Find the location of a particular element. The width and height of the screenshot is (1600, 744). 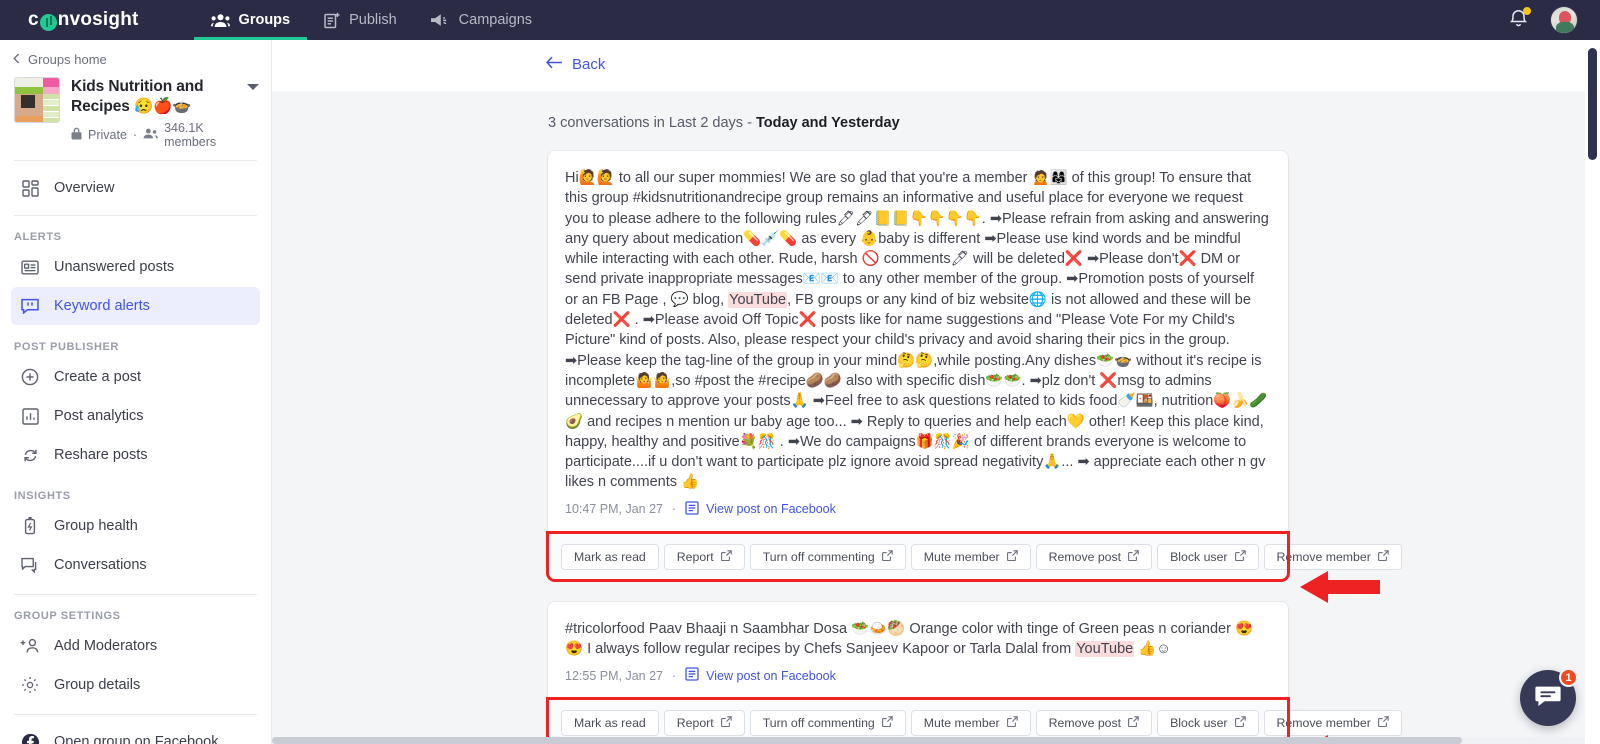

horizontal-scrollbar-track is located at coordinates (928, 740).